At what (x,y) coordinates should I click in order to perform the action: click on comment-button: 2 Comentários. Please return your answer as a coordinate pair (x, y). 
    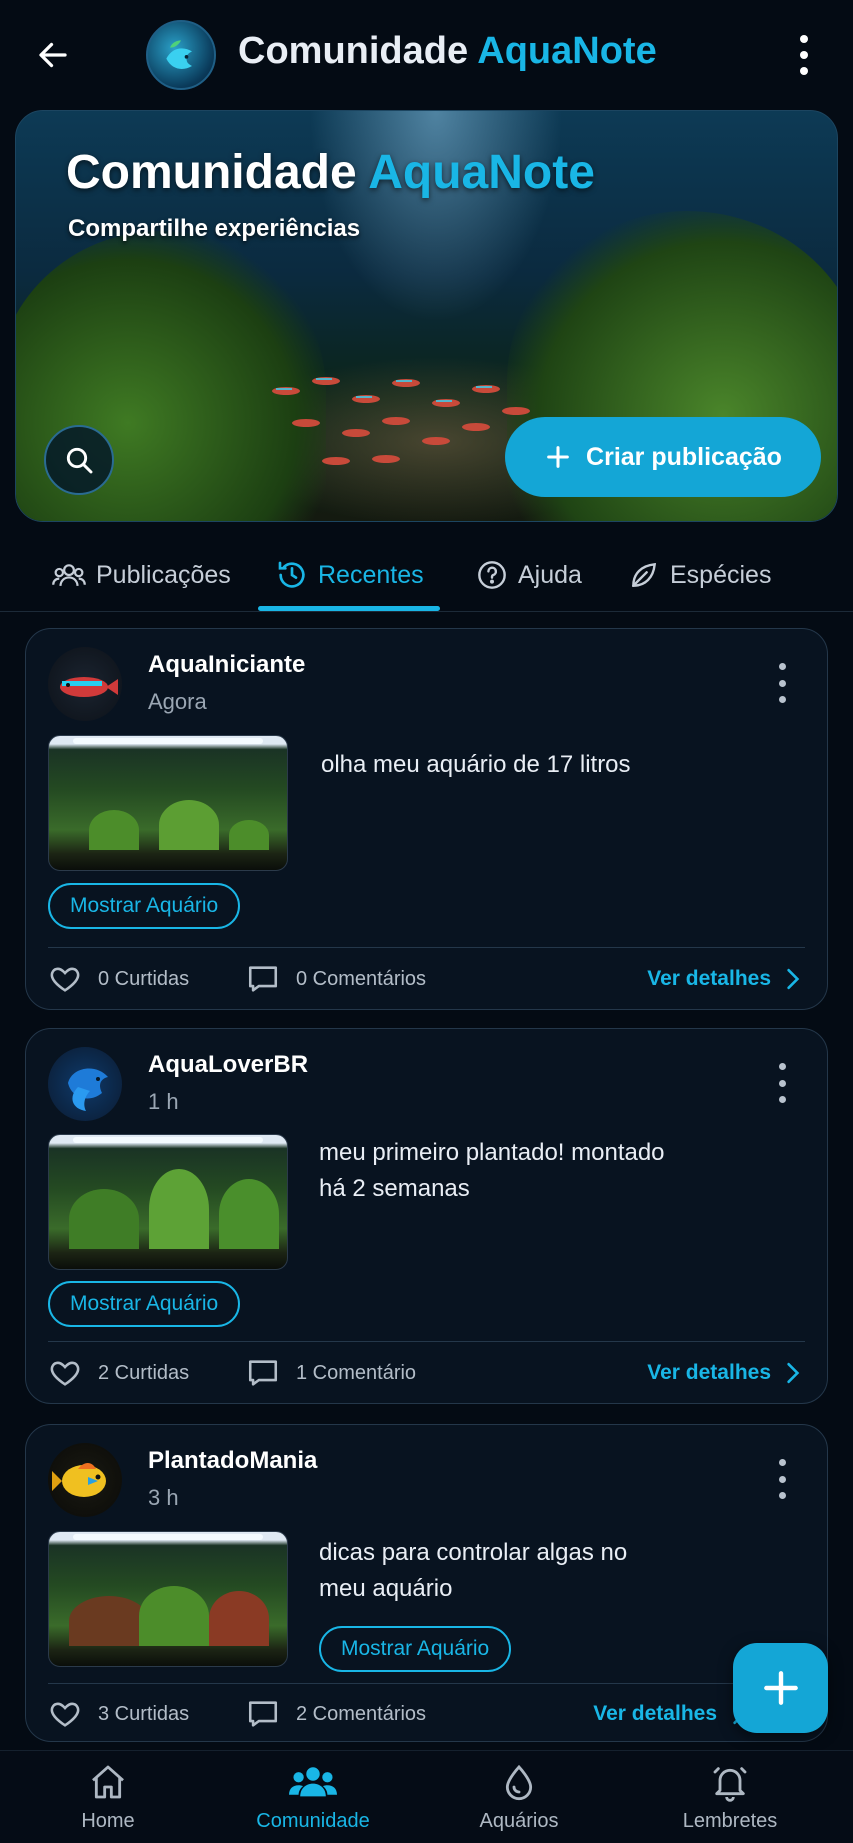
    Looking at the image, I should click on (336, 1714).